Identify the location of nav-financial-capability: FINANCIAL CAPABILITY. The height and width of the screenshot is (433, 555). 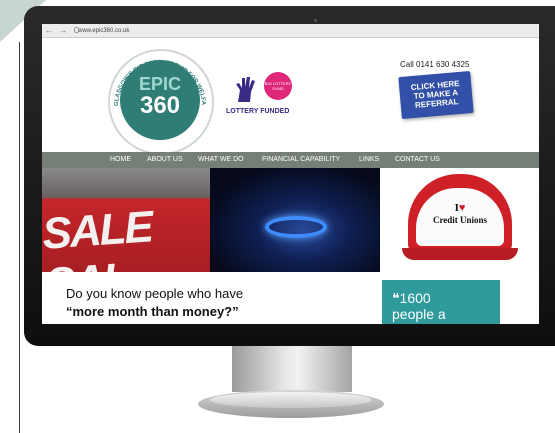
(301, 159).